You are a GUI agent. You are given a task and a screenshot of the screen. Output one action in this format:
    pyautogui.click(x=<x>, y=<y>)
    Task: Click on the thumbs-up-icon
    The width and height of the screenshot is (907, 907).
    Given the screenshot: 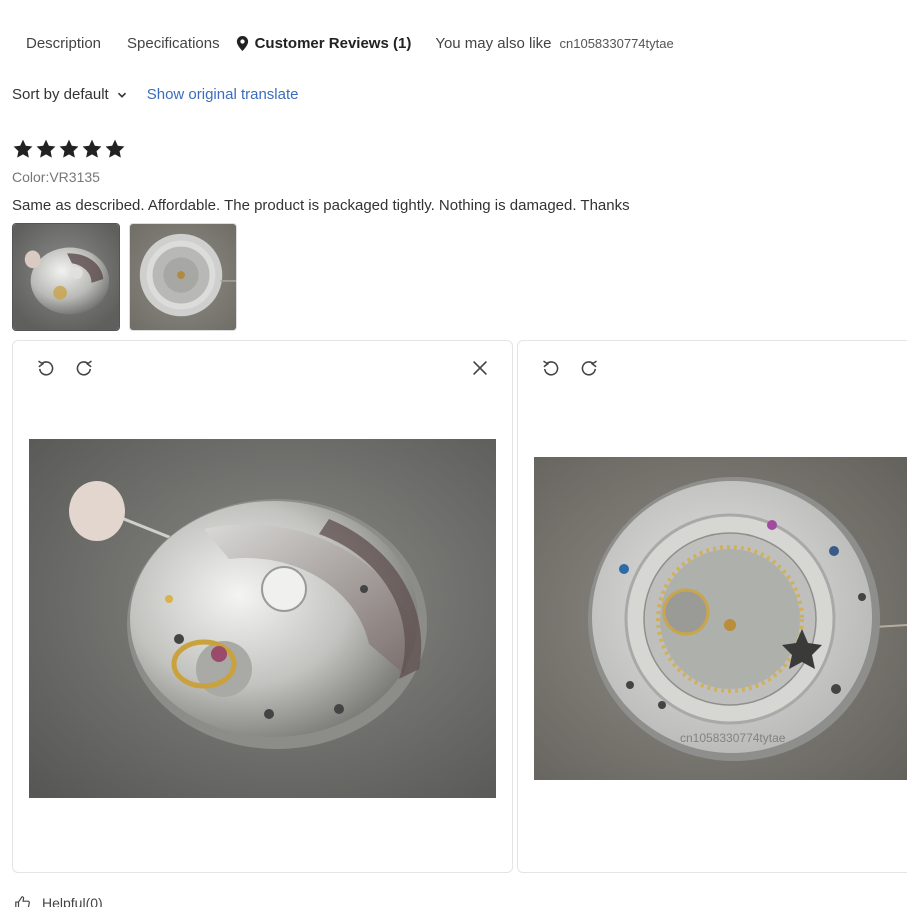 What is the action you would take?
    pyautogui.click(x=22, y=901)
    